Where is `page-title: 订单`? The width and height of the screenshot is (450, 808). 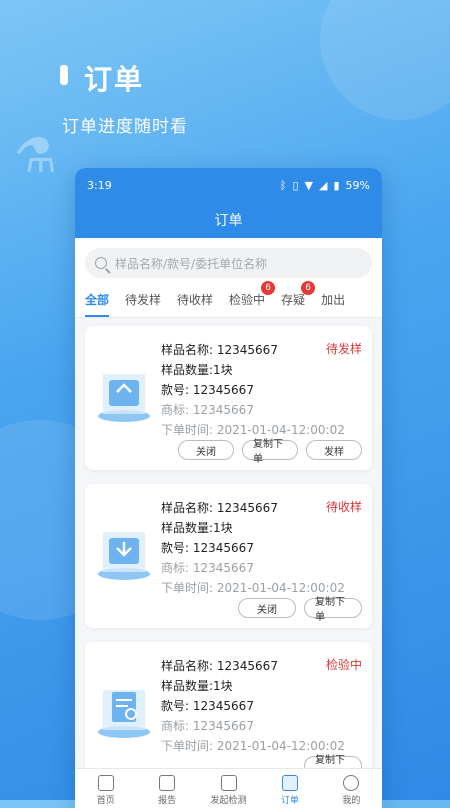 page-title: 订单 is located at coordinates (228, 221).